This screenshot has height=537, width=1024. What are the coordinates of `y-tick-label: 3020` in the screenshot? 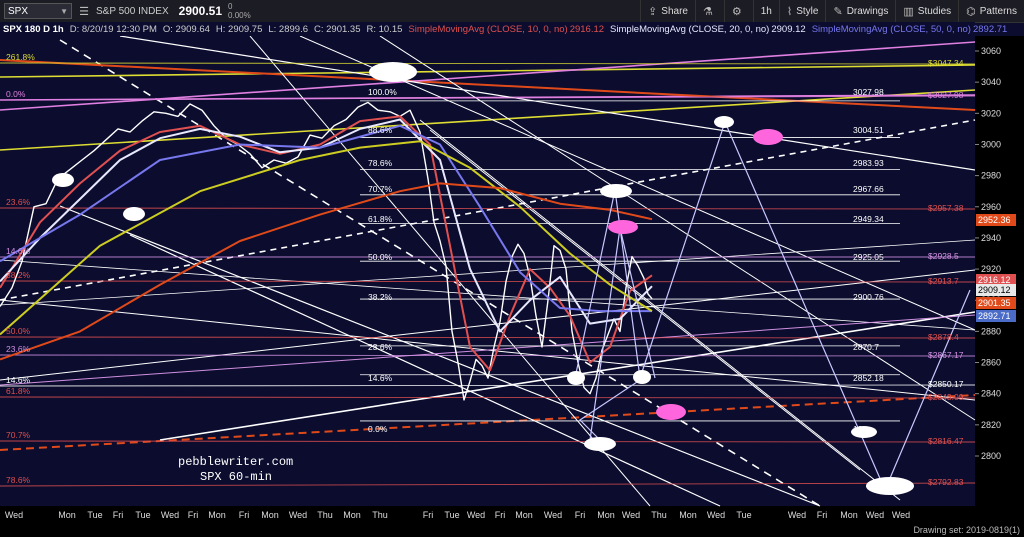 It's located at (991, 113).